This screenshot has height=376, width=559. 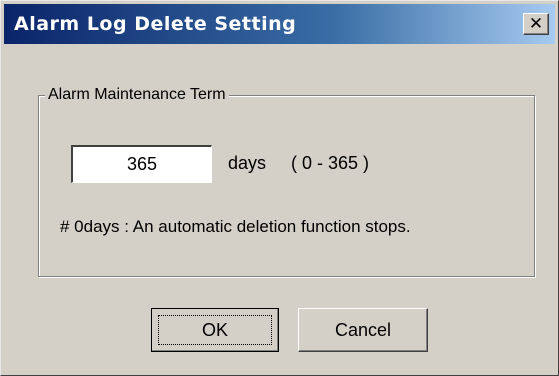 What do you see at coordinates (155, 24) in the screenshot?
I see `window-title: Alarm Log Delete Setting` at bounding box center [155, 24].